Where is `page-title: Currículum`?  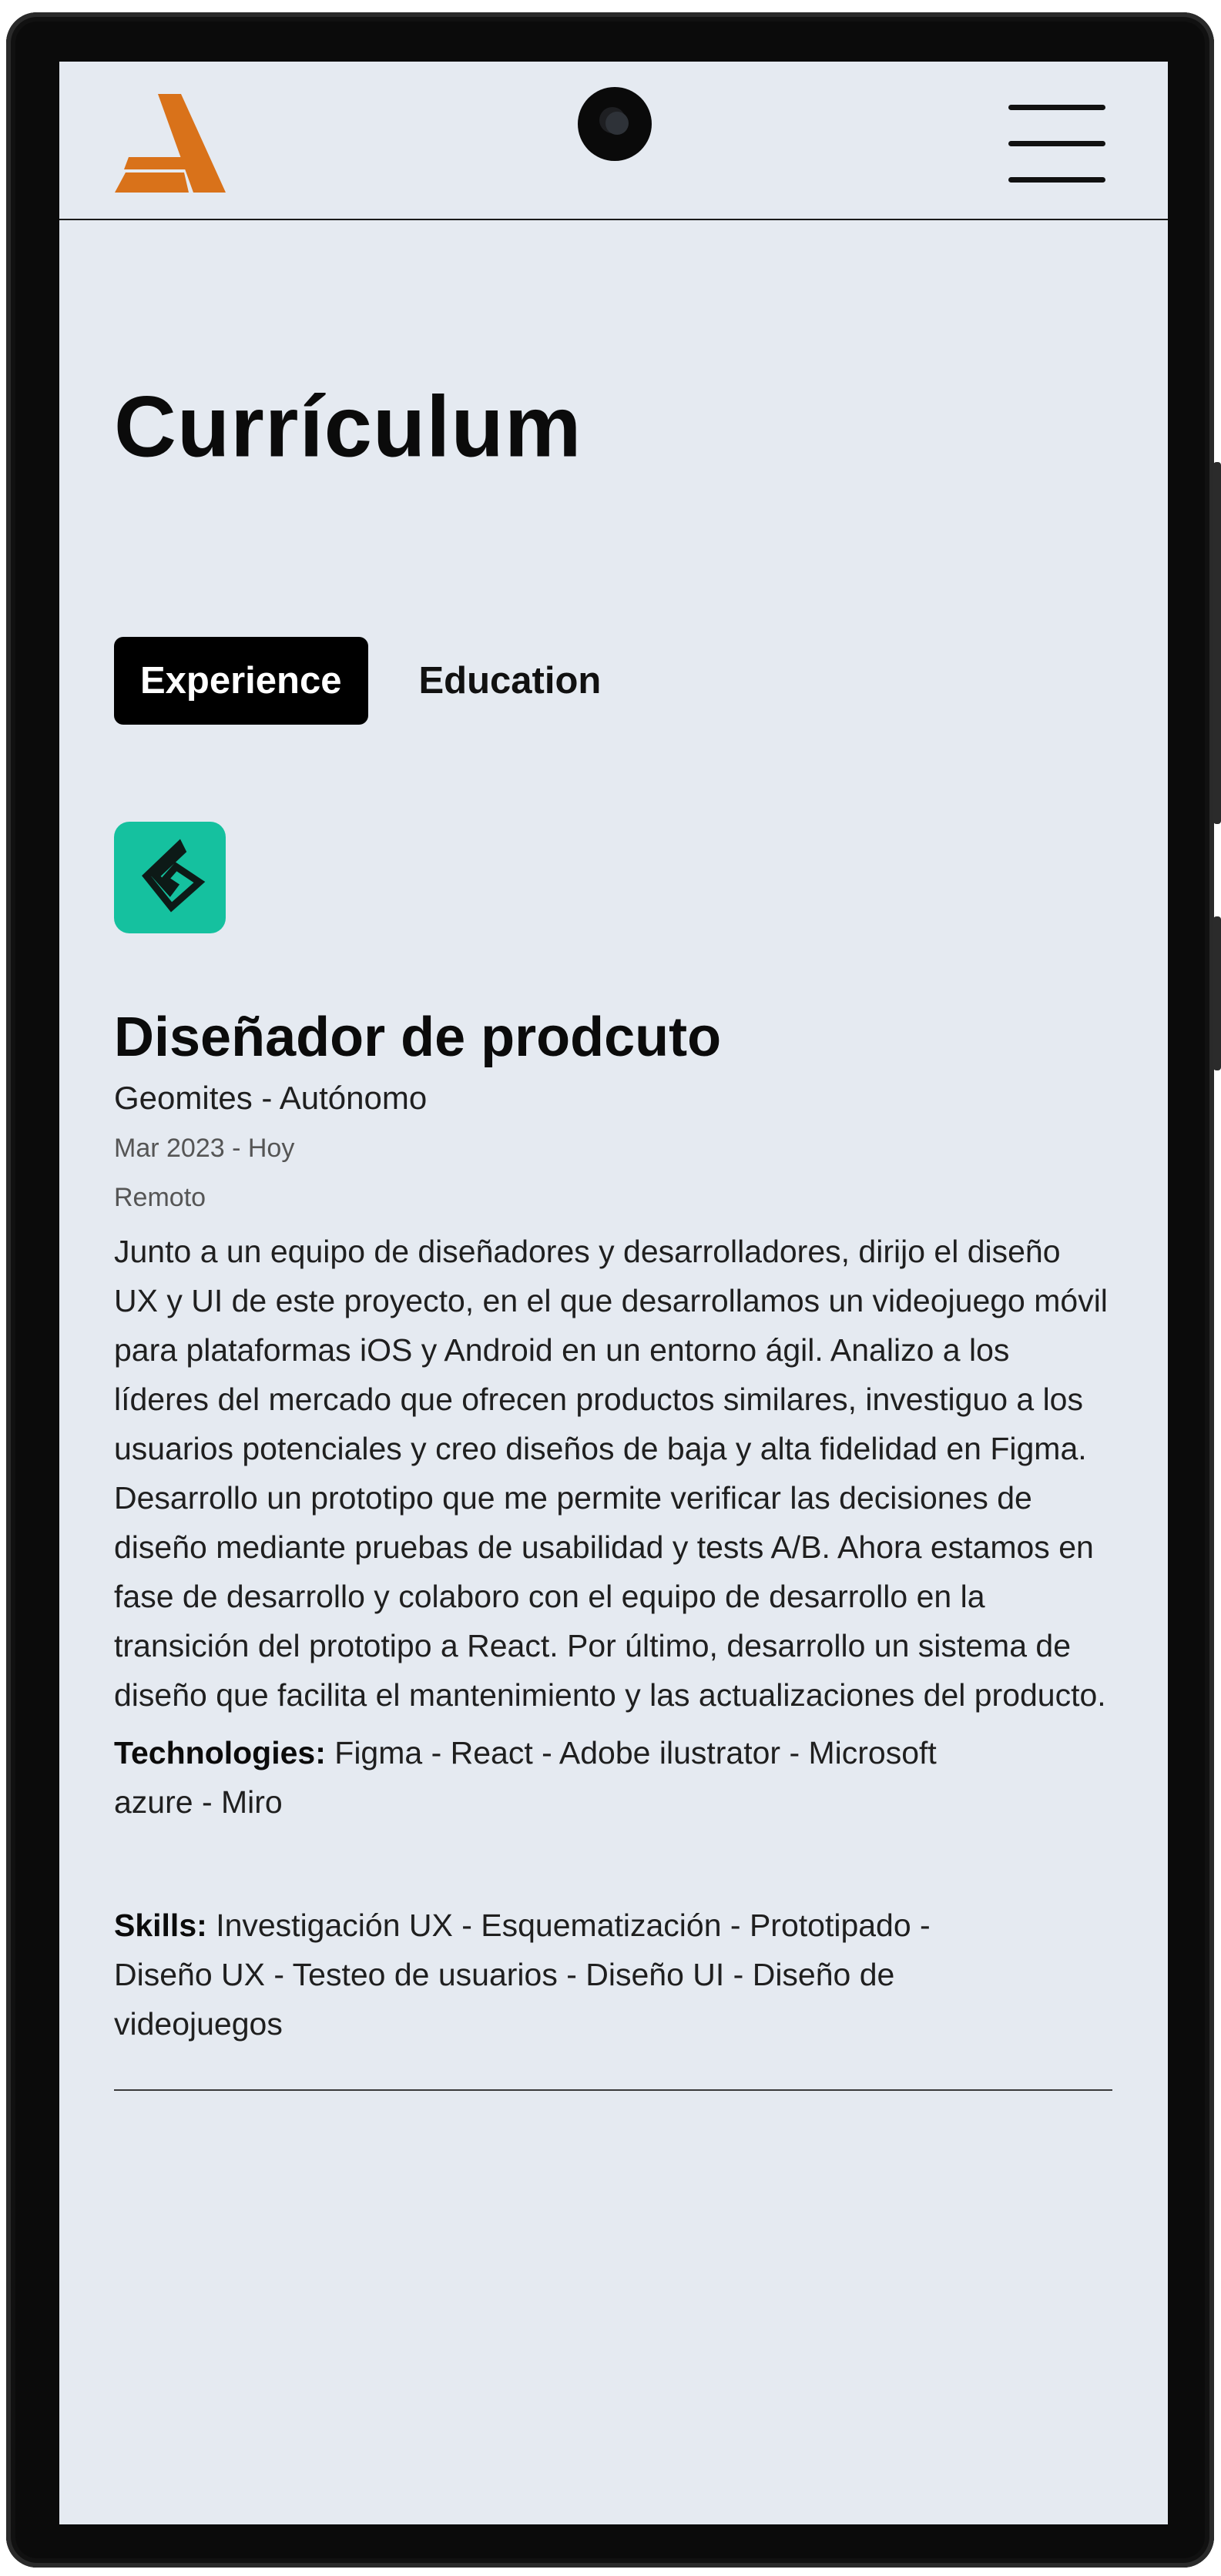
page-title: Currículum is located at coordinates (348, 427).